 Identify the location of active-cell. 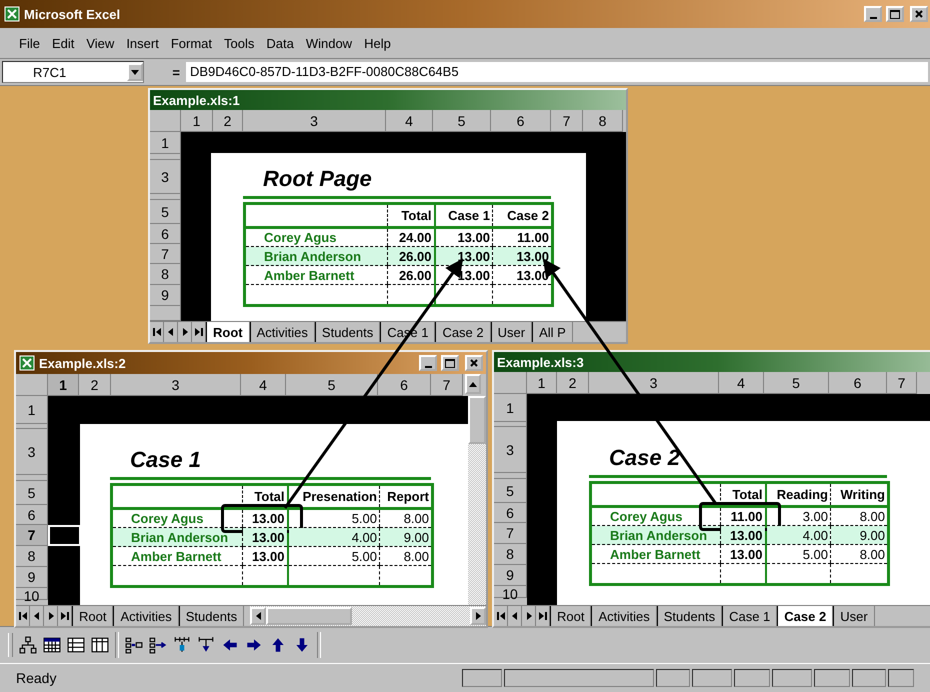
(64, 535).